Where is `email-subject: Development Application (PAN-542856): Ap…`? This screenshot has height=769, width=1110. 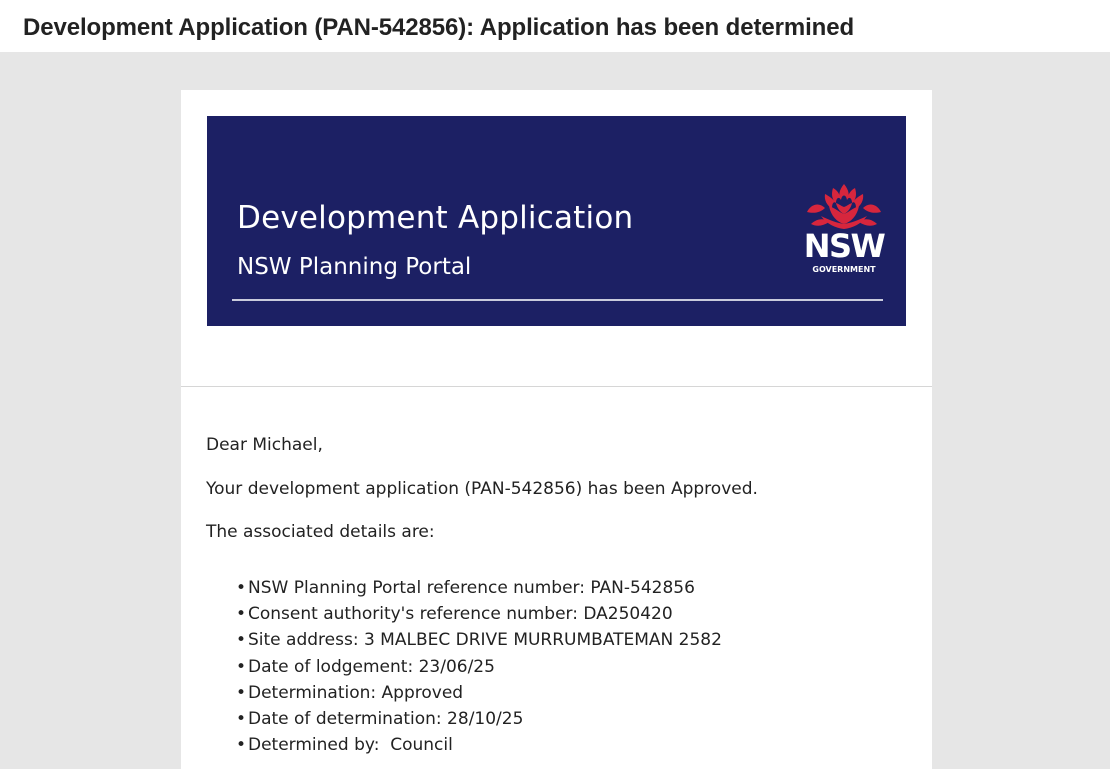
email-subject: Development Application (PAN-542856): Ap… is located at coordinates (439, 27).